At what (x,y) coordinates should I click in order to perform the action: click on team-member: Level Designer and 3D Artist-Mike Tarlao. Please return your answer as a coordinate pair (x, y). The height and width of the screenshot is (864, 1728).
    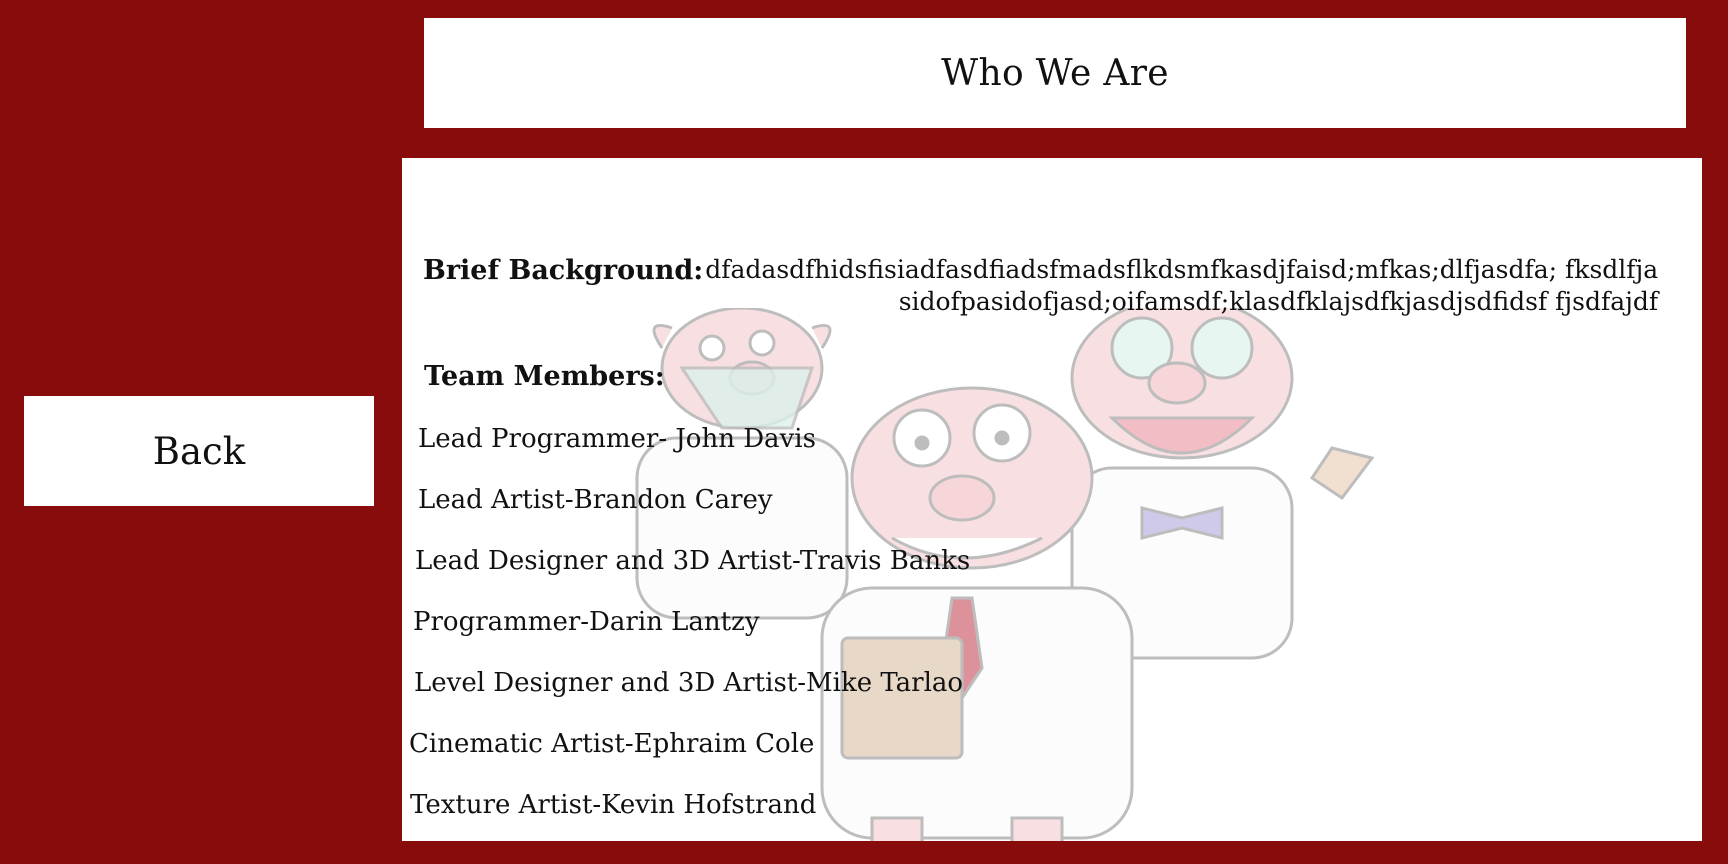
    Looking at the image, I should click on (689, 683).